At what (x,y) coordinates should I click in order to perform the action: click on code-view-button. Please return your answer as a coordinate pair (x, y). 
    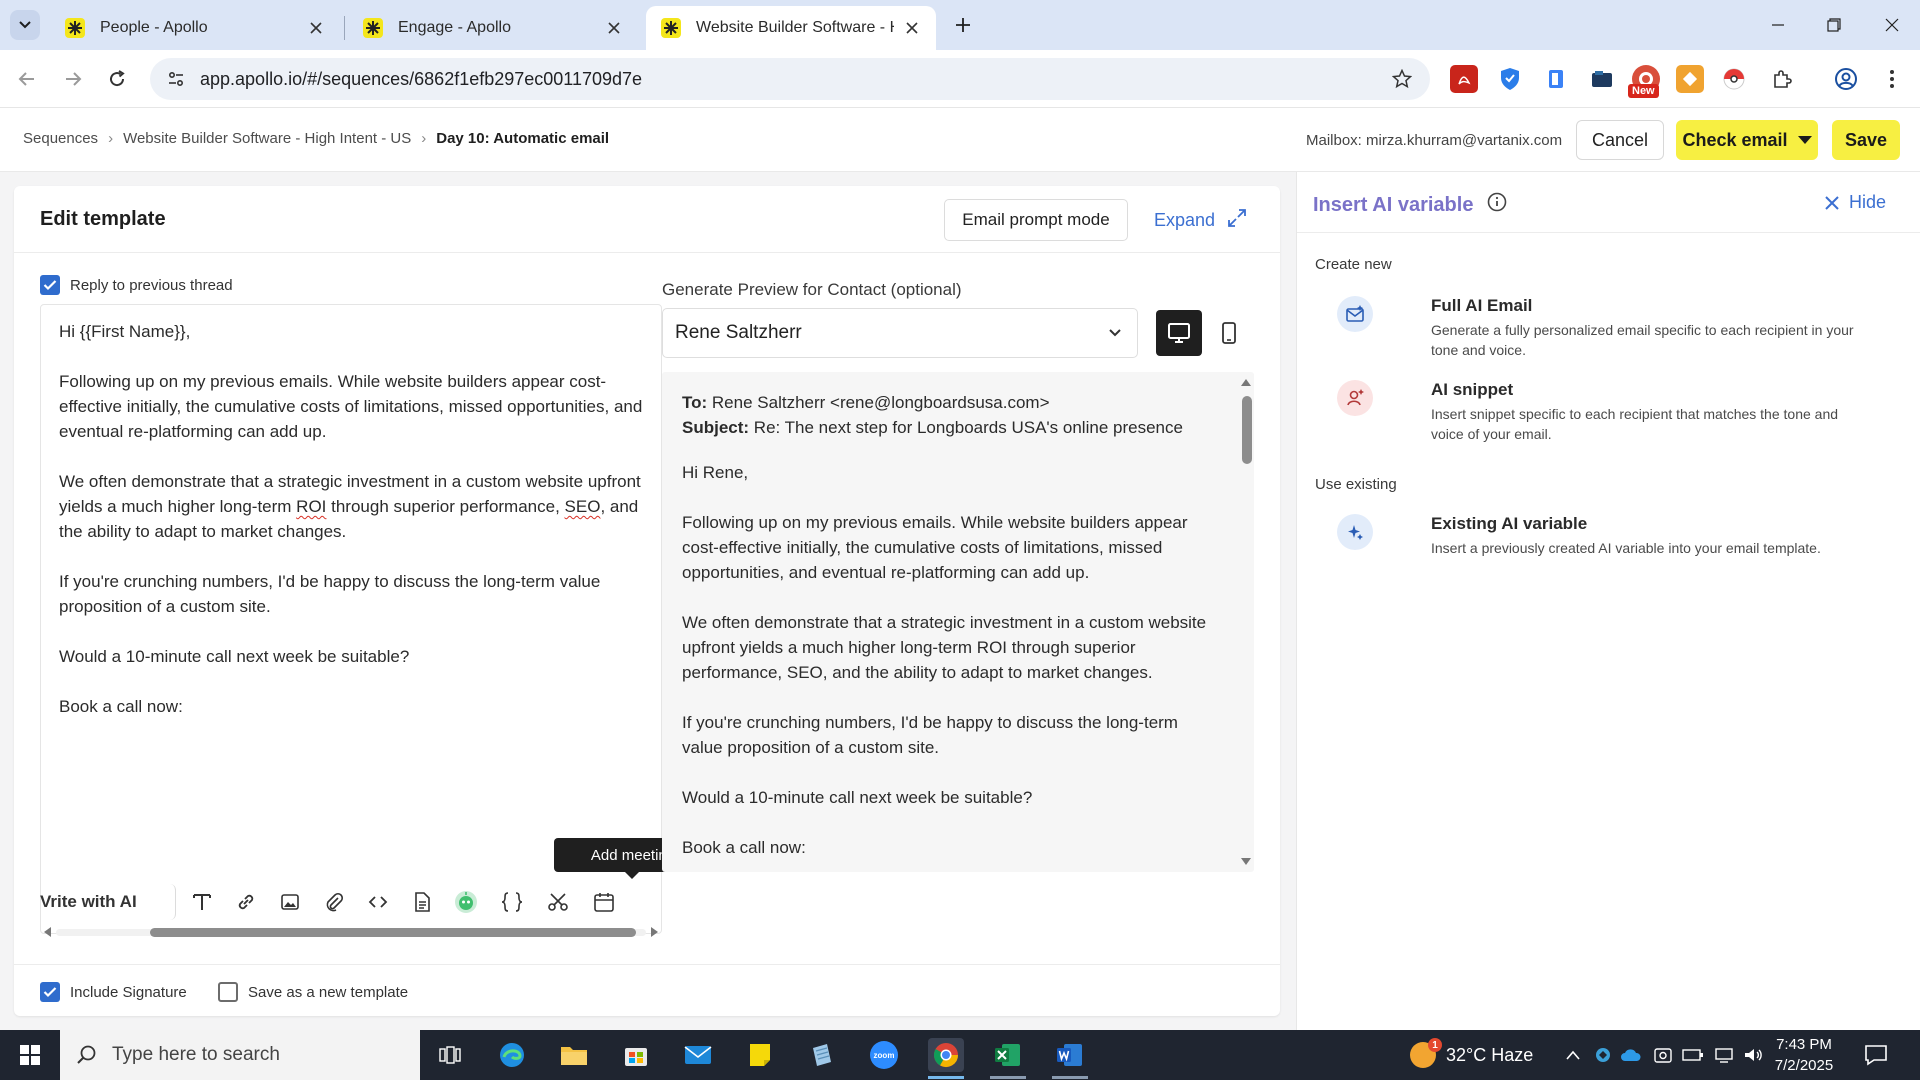
    Looking at the image, I should click on (378, 902).